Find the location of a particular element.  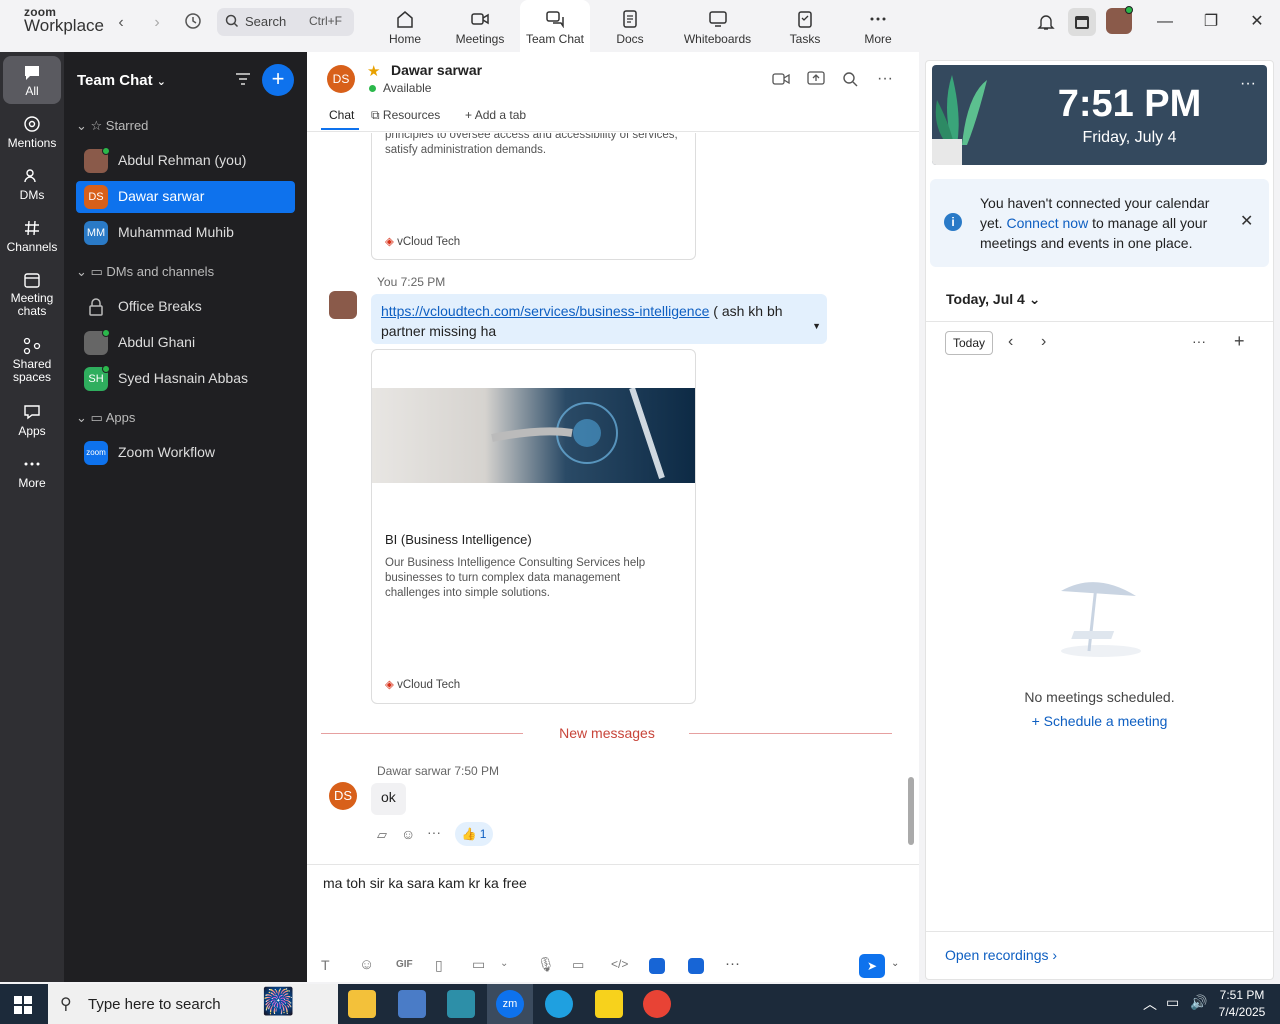

reaction-badge: 👍 1 is located at coordinates (474, 834).